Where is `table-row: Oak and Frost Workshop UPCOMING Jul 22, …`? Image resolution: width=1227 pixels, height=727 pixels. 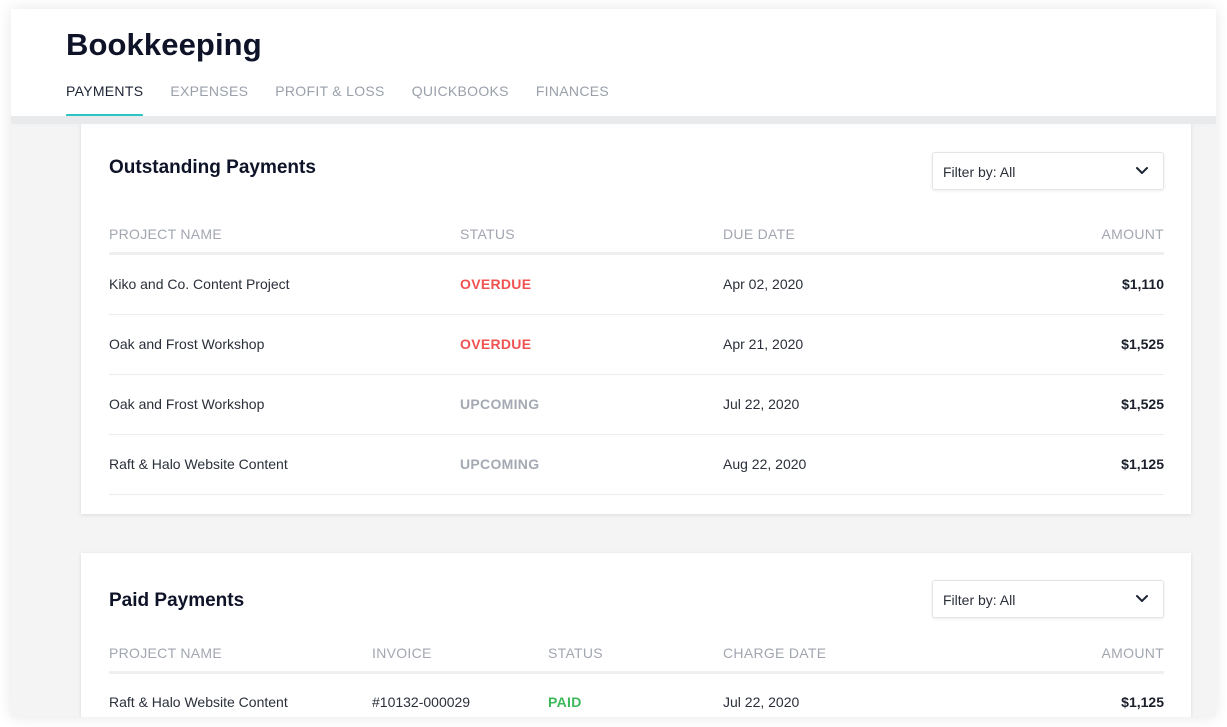
table-row: Oak and Frost Workshop UPCOMING Jul 22, … is located at coordinates (636, 405).